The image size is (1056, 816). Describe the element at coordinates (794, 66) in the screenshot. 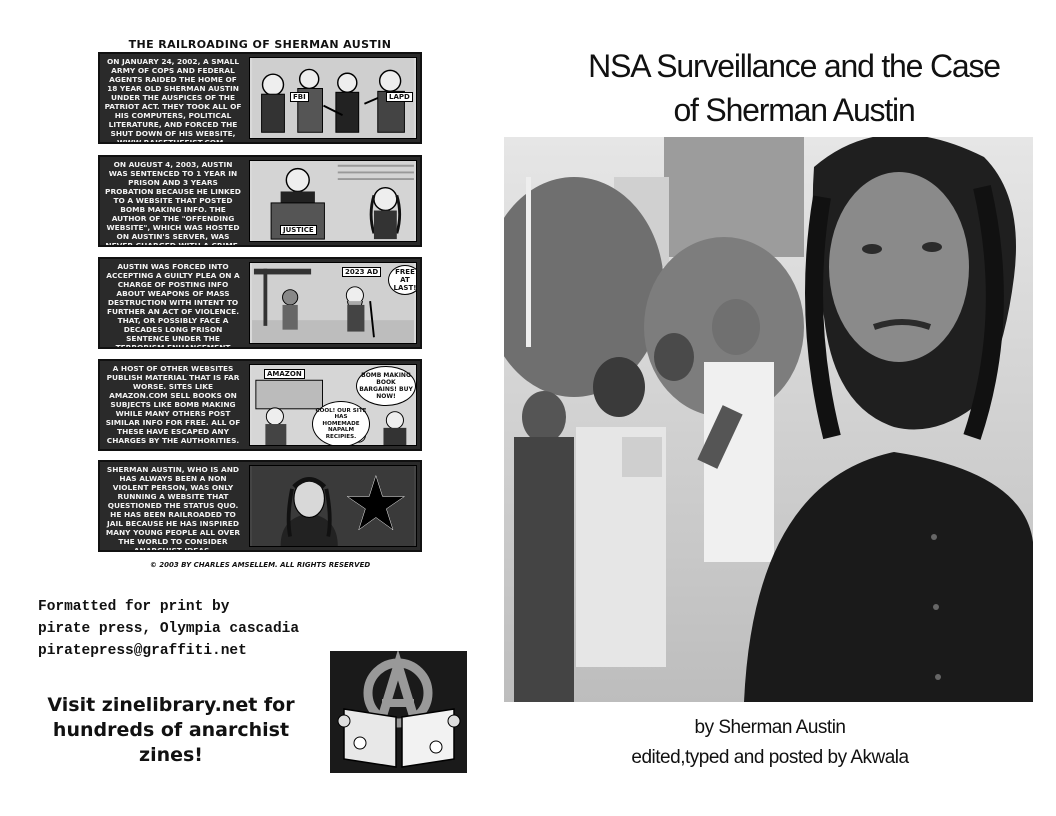

I see `title-line: NSA Surveillance and the Case` at that location.